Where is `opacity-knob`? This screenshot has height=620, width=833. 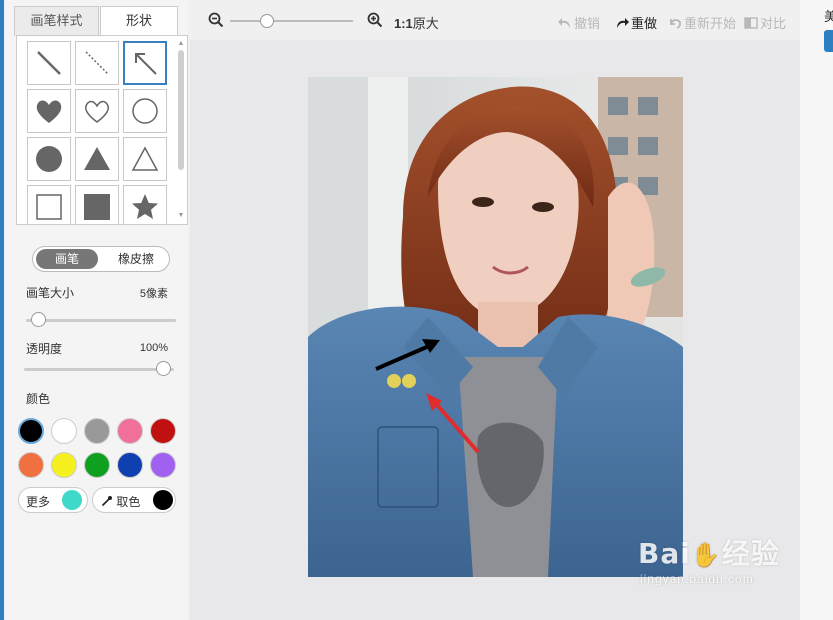 opacity-knob is located at coordinates (163, 368).